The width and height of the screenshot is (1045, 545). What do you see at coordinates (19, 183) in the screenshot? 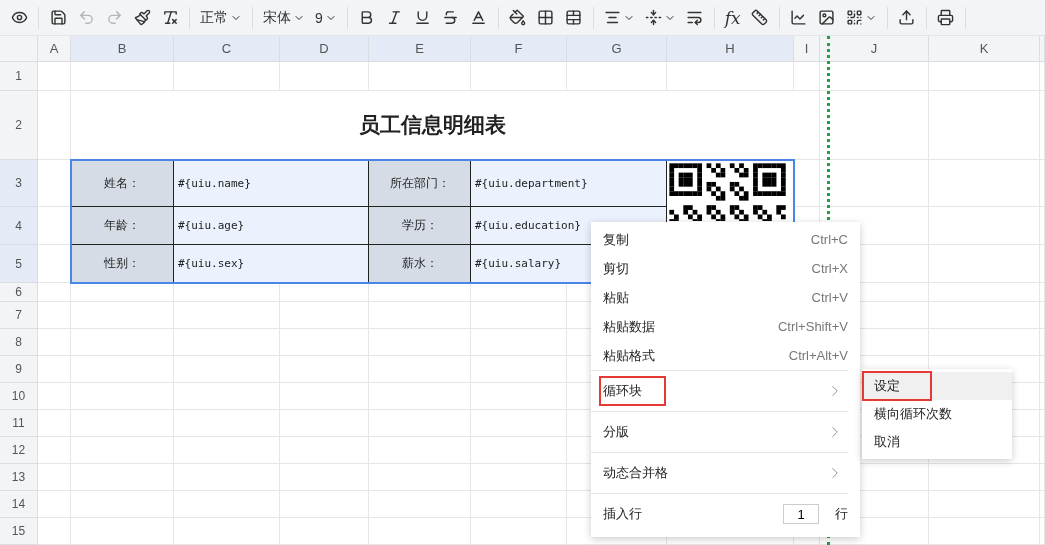
I see `row-header: 3` at bounding box center [19, 183].